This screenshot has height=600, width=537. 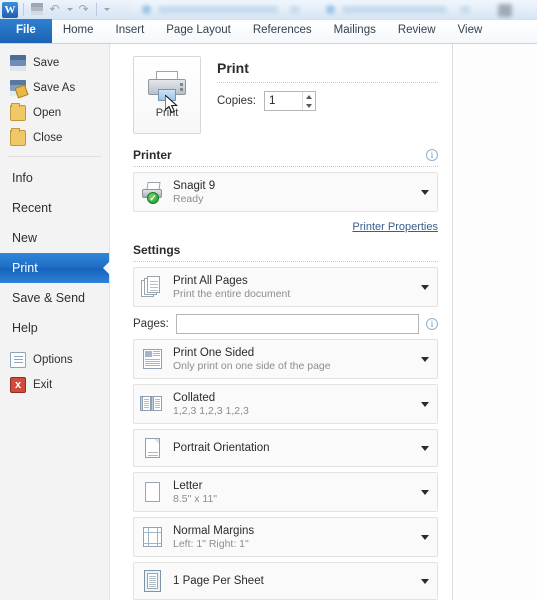 I want to click on settings-section-title: Settings, so click(x=157, y=250).